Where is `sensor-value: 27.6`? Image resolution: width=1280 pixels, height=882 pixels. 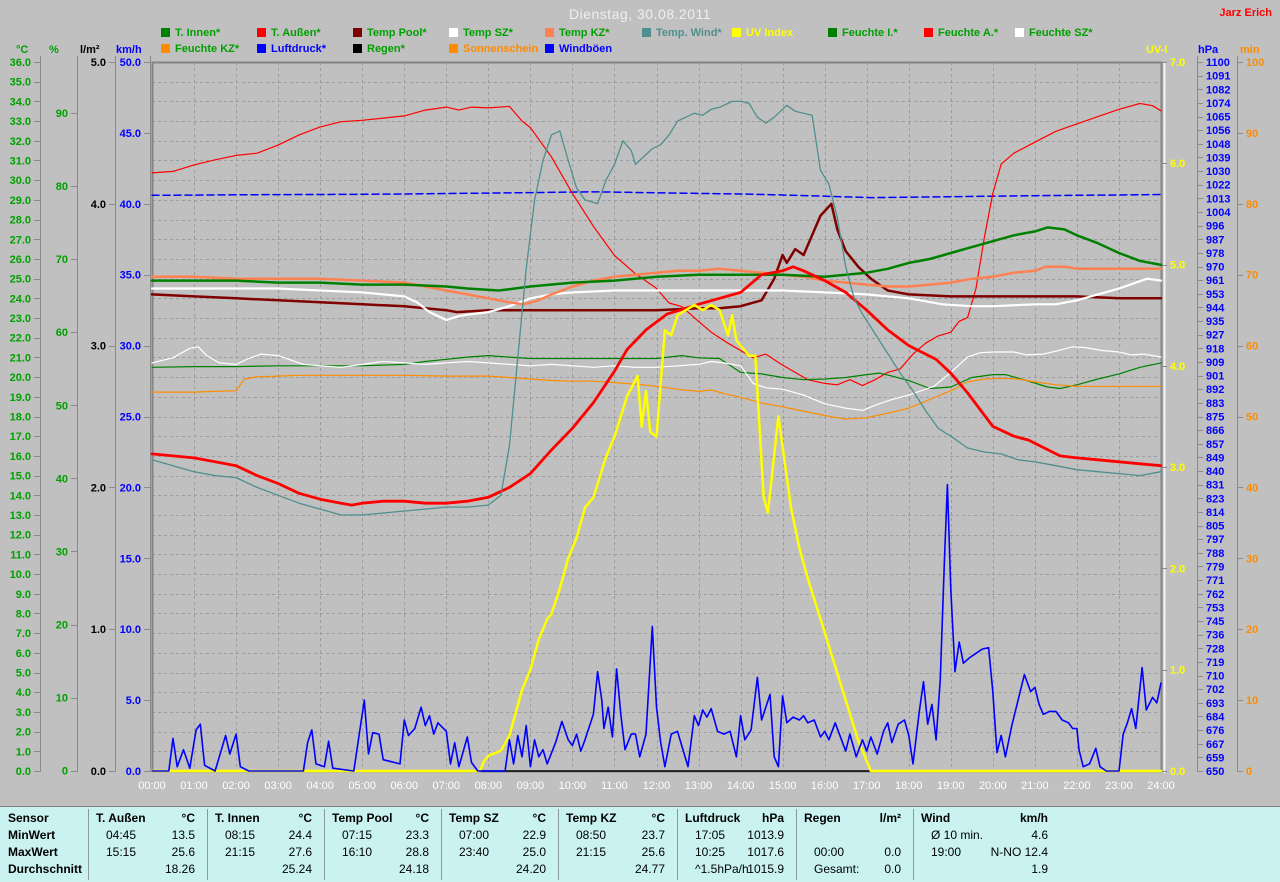
sensor-value: 27.6 is located at coordinates (300, 852).